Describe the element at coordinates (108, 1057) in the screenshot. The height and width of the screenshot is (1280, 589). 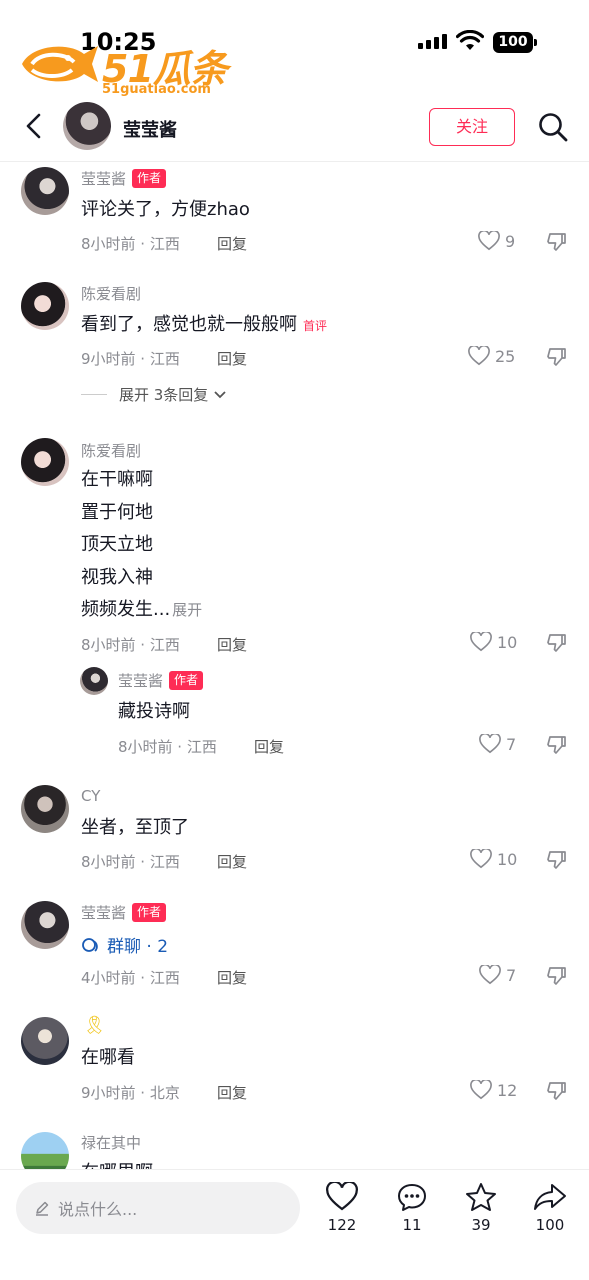
I see `comment-text: 在哪看` at that location.